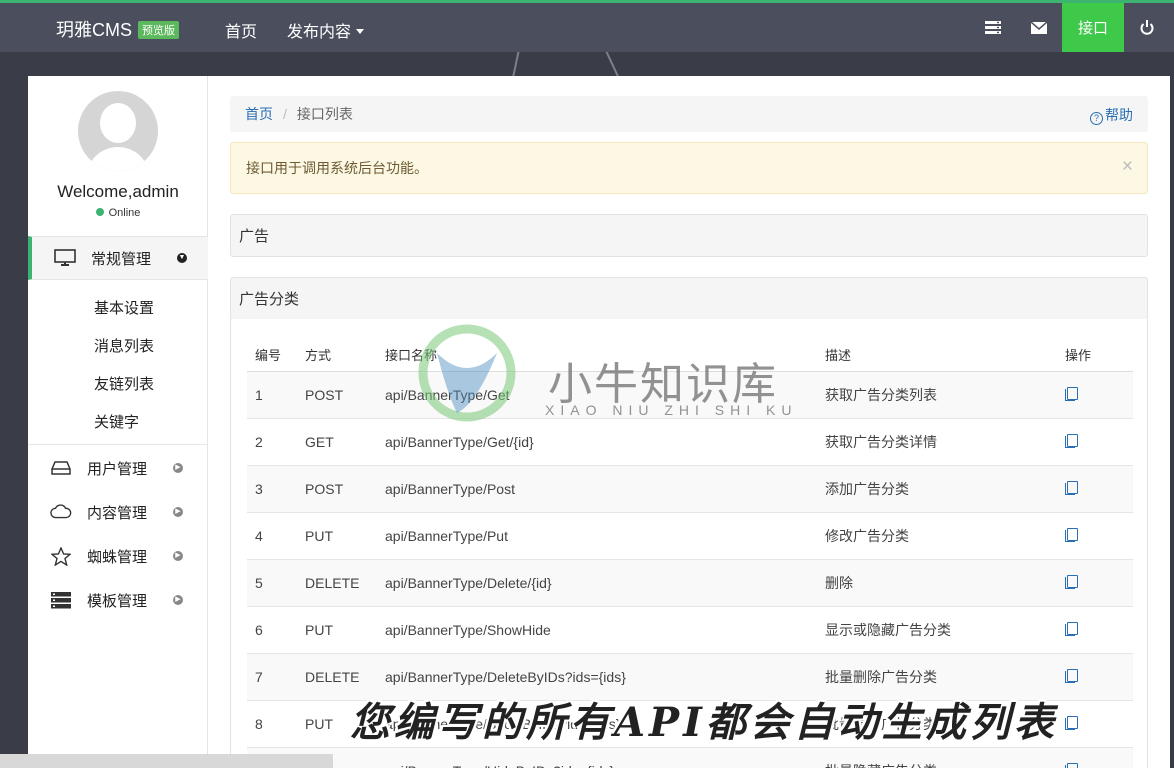  I want to click on chevron-down-icon: ▼, so click(182, 258).